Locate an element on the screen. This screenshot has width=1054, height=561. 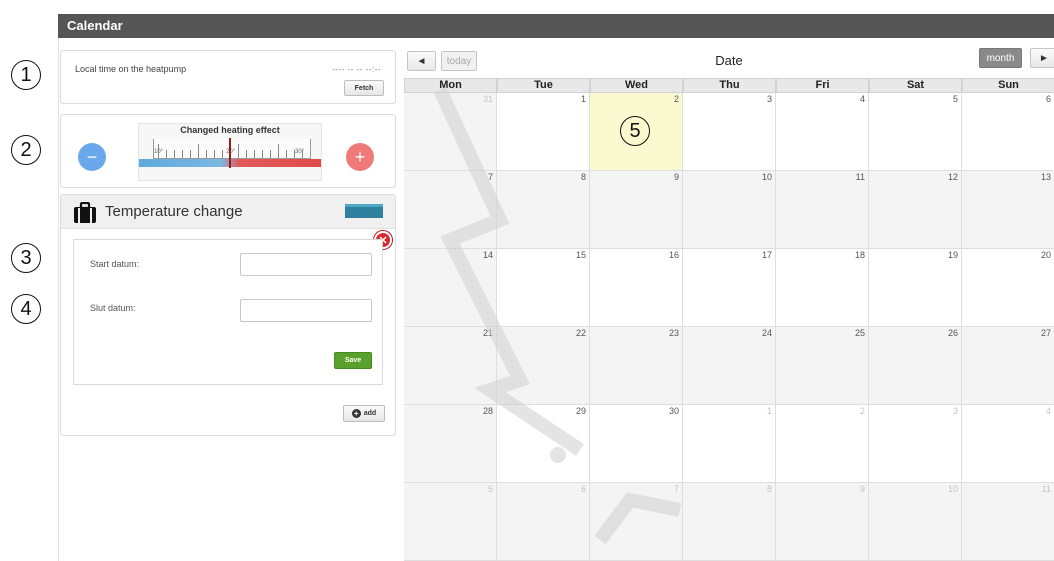
day-cell: 24 is located at coordinates (729, 366).